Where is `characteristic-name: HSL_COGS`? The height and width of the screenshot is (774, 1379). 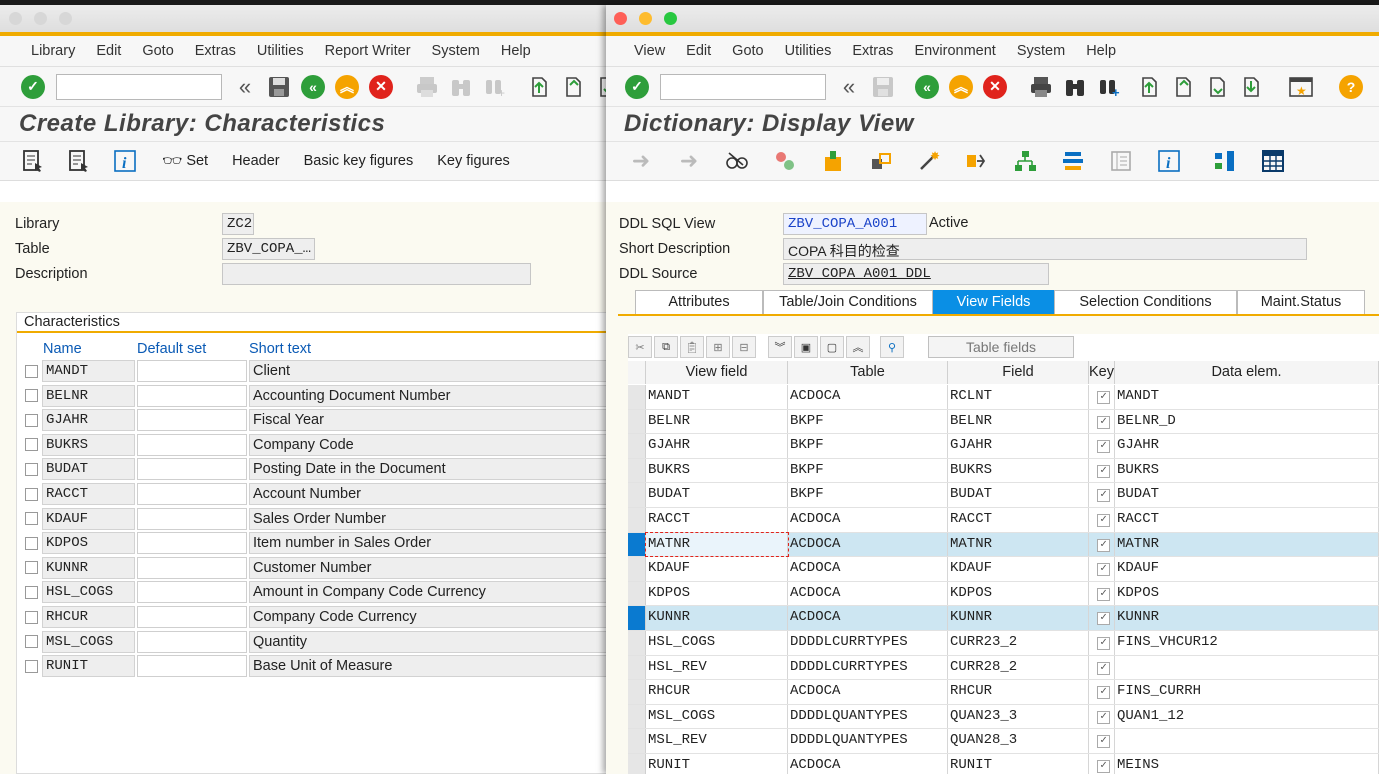 characteristic-name: HSL_COGS is located at coordinates (88, 592).